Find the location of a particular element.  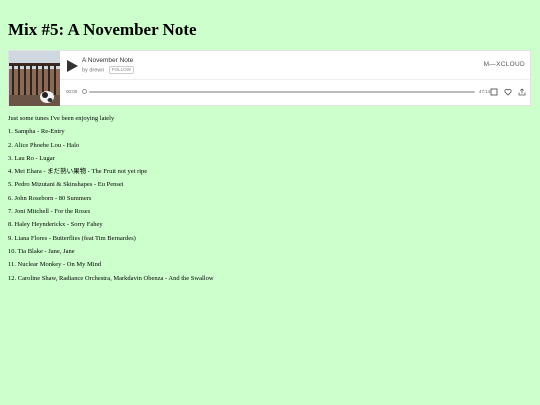

tracklist-item: 8. Haley Heynderickx - Sorry Fahey is located at coordinates (55, 225).